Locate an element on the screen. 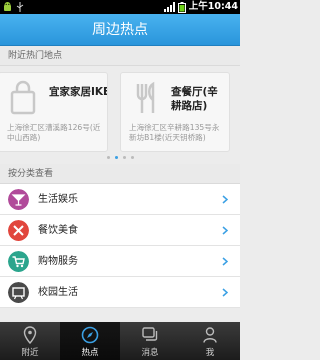 This screenshot has width=320, height=360. tab-label: 我 is located at coordinates (210, 353).